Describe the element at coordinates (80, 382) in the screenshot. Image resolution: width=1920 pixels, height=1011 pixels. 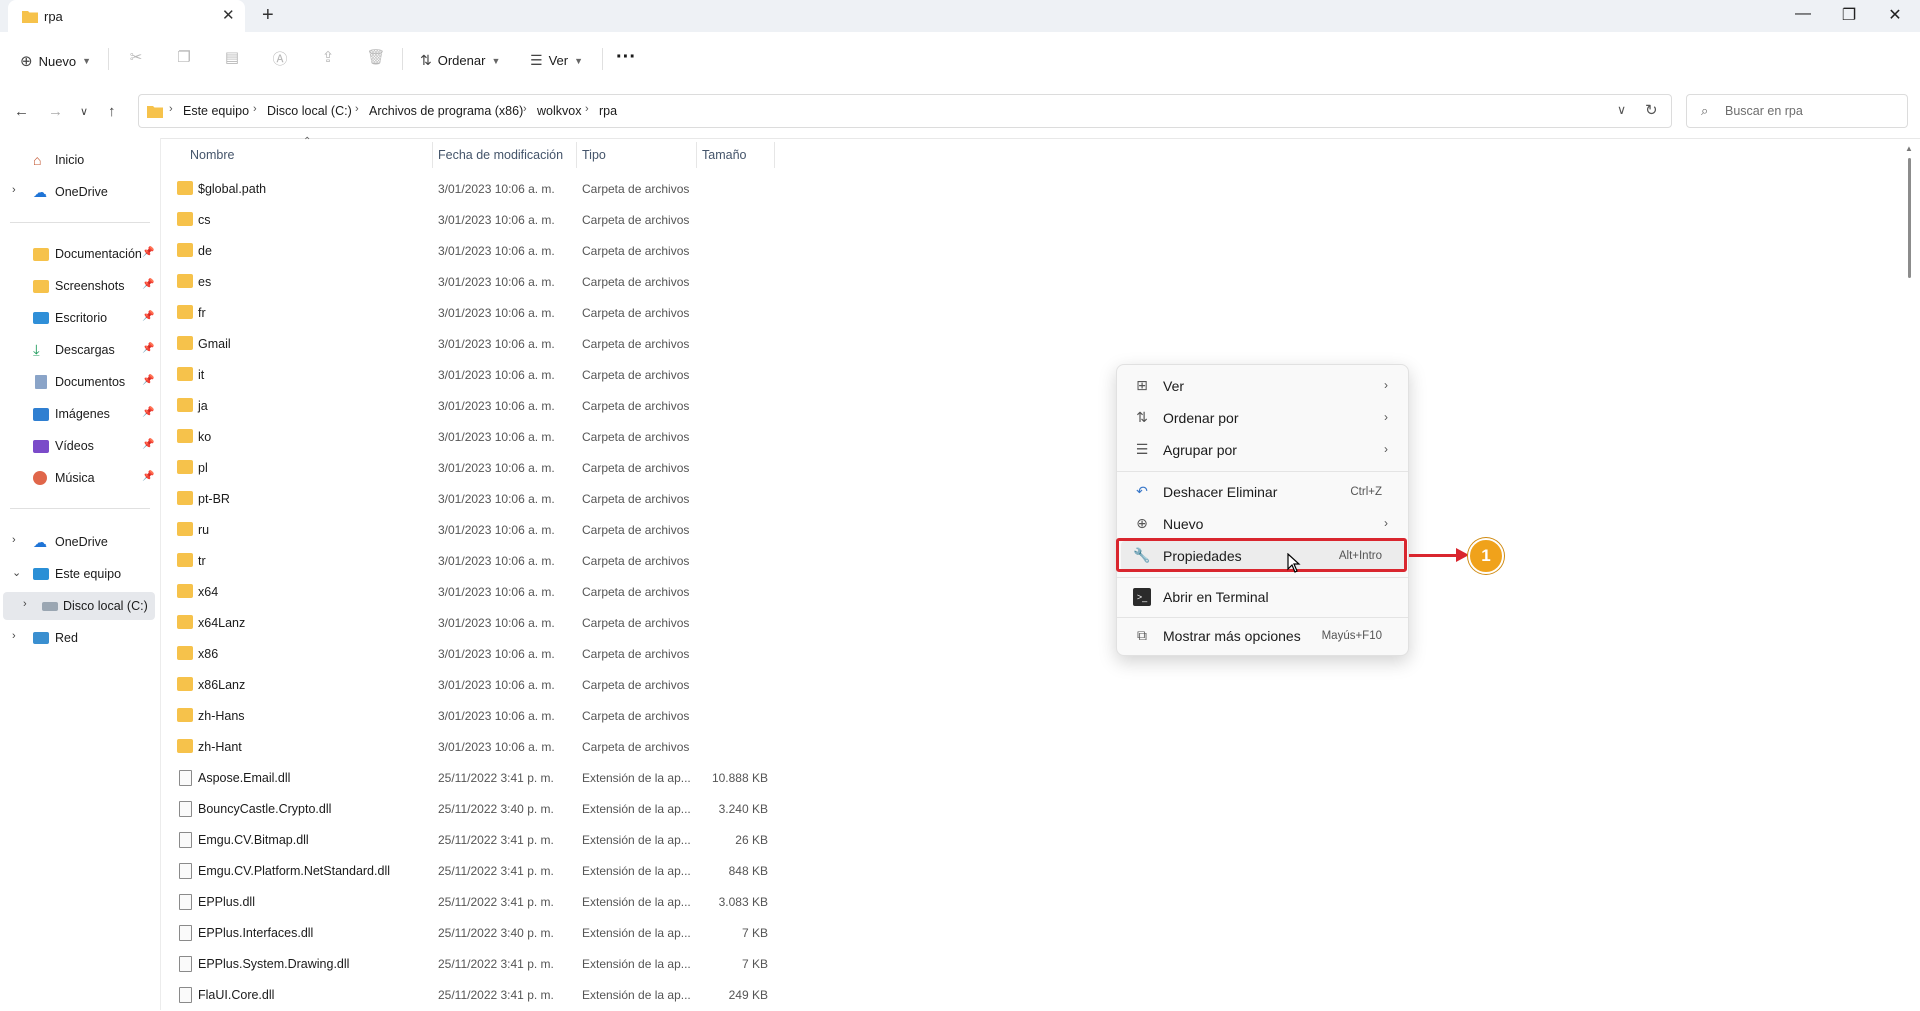
I see `sidebar-item-documentos: Documentos 📌` at that location.